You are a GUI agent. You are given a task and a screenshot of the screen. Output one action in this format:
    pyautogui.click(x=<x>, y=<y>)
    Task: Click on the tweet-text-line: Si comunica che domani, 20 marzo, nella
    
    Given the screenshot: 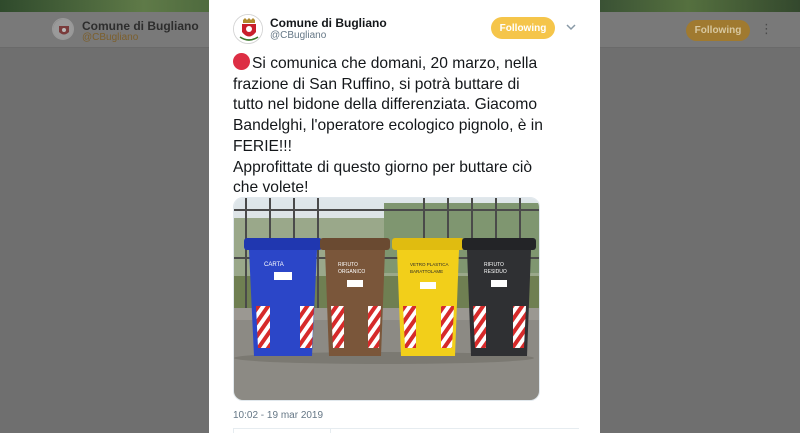 What is the action you would take?
    pyautogui.click(x=408, y=64)
    